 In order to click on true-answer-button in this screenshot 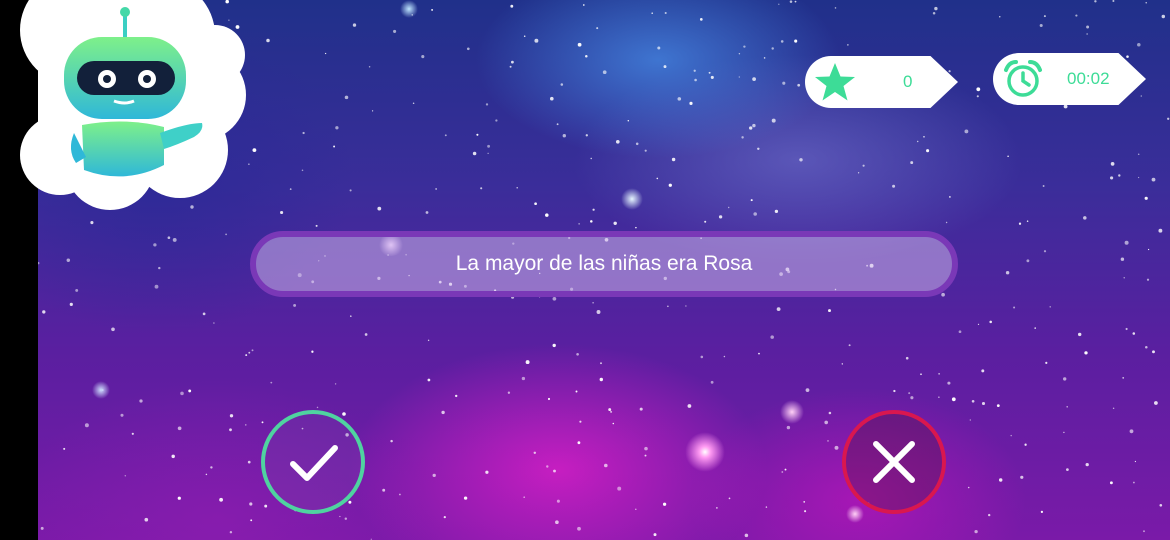, I will do `click(313, 462)`.